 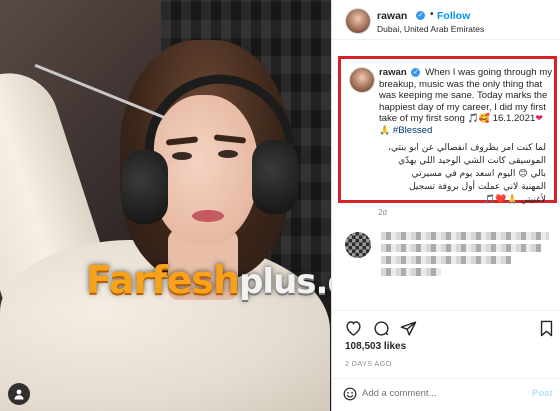 What do you see at coordinates (430, 29) in the screenshot?
I see `location-link: Dubai, United Arab Emirates` at bounding box center [430, 29].